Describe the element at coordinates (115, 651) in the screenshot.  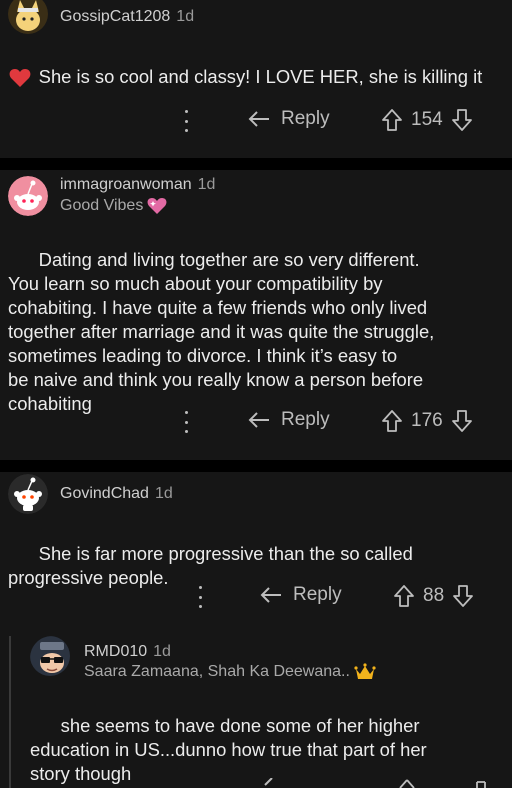
I see `username-text: RMD010` at that location.